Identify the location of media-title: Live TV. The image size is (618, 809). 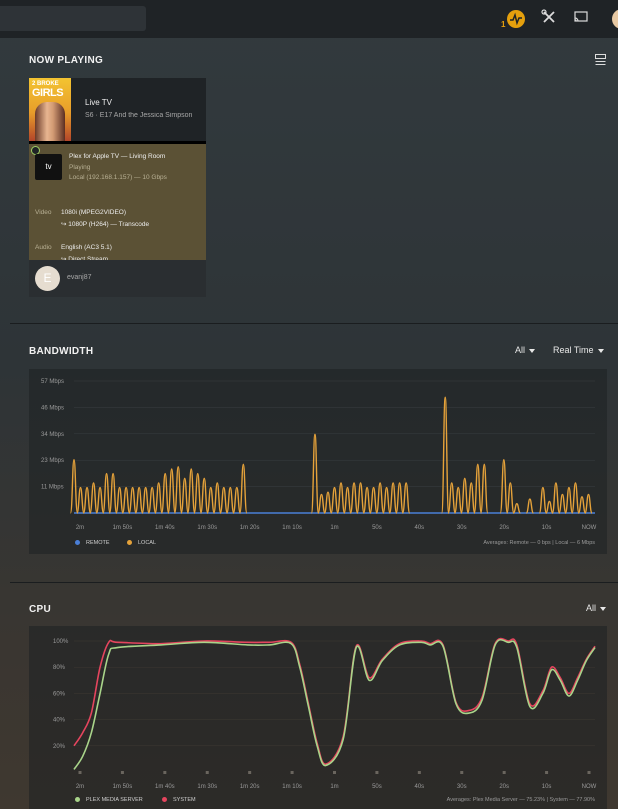
(98, 102).